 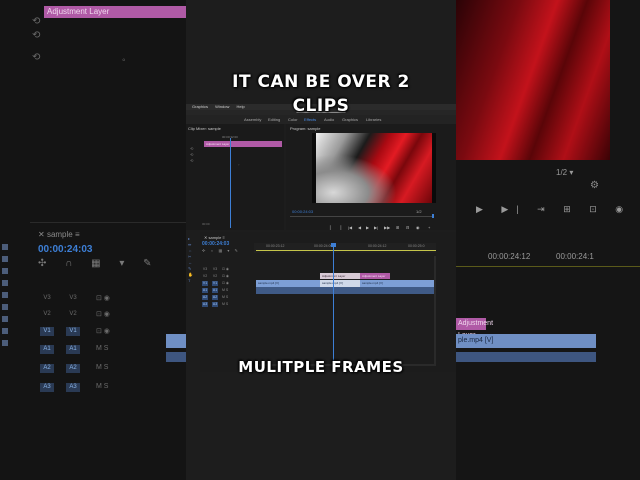 What do you see at coordinates (321, 367) in the screenshot?
I see `caption-bottom: MULITPLE FRAMES` at bounding box center [321, 367].